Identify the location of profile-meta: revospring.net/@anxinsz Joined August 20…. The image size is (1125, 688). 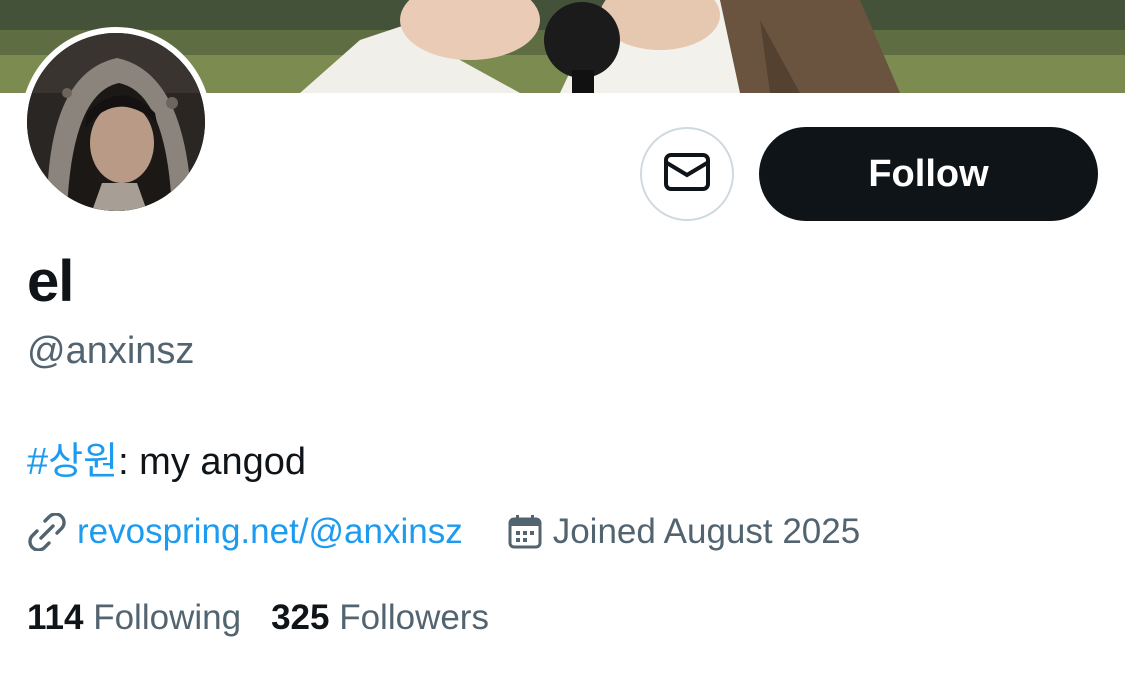
(443, 532).